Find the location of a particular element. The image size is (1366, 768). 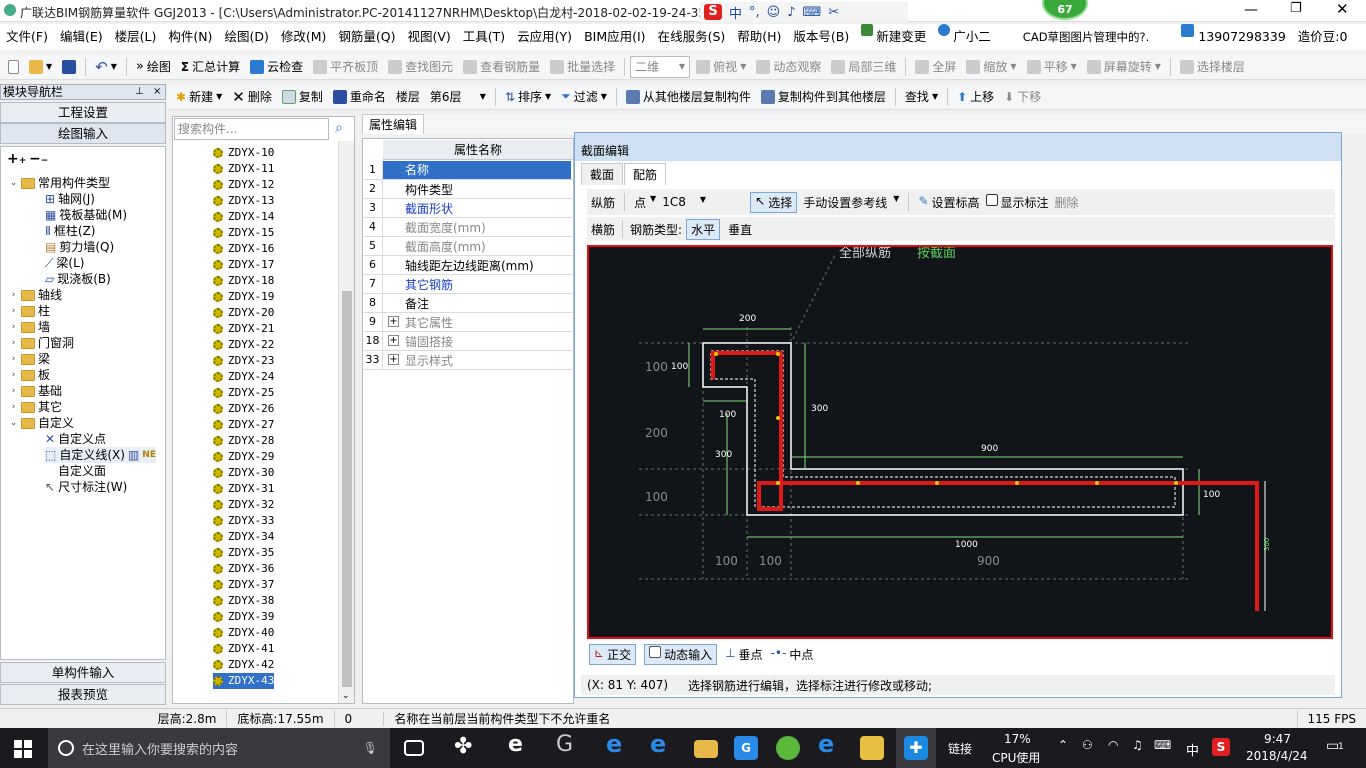

clock-date: 2018/4/24 is located at coordinates (1277, 756).